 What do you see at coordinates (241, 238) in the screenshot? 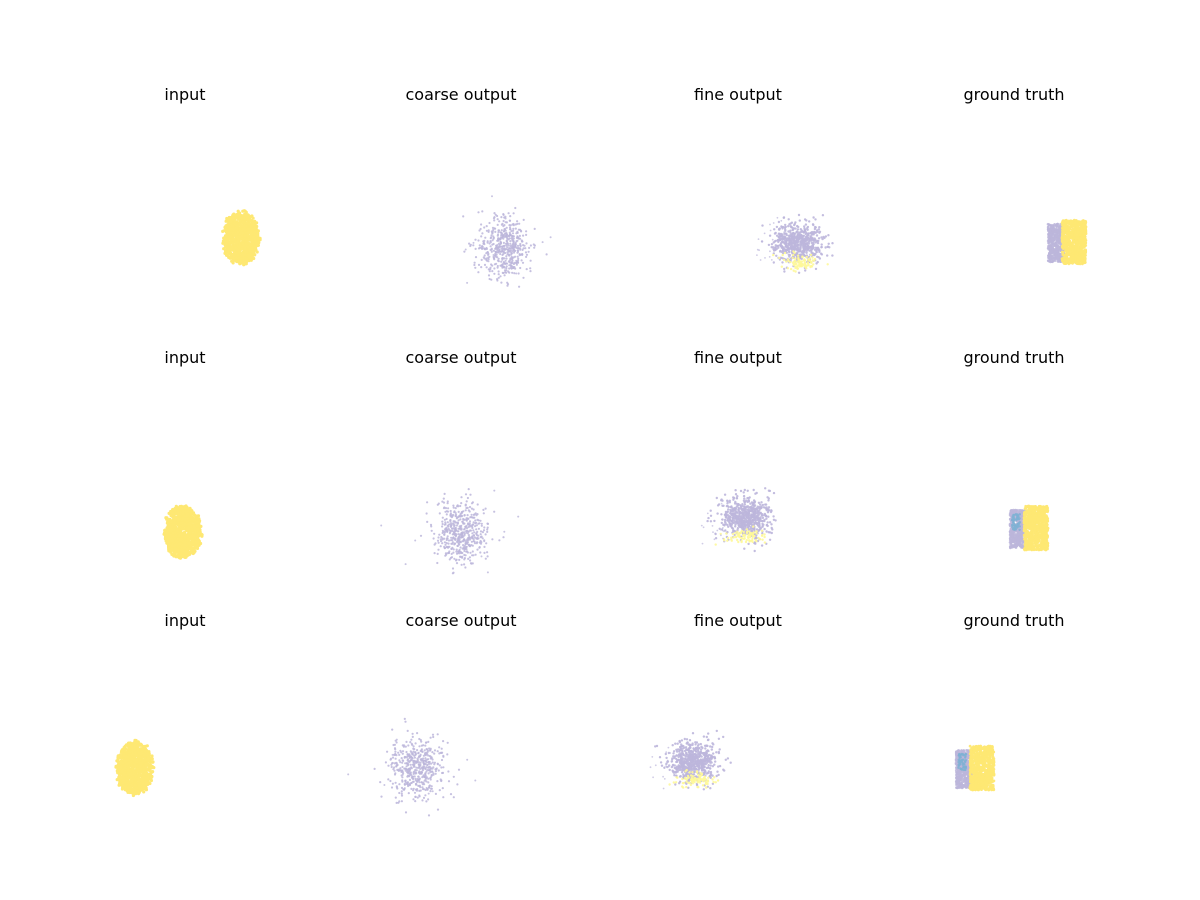
I see `point-cloud-plot` at bounding box center [241, 238].